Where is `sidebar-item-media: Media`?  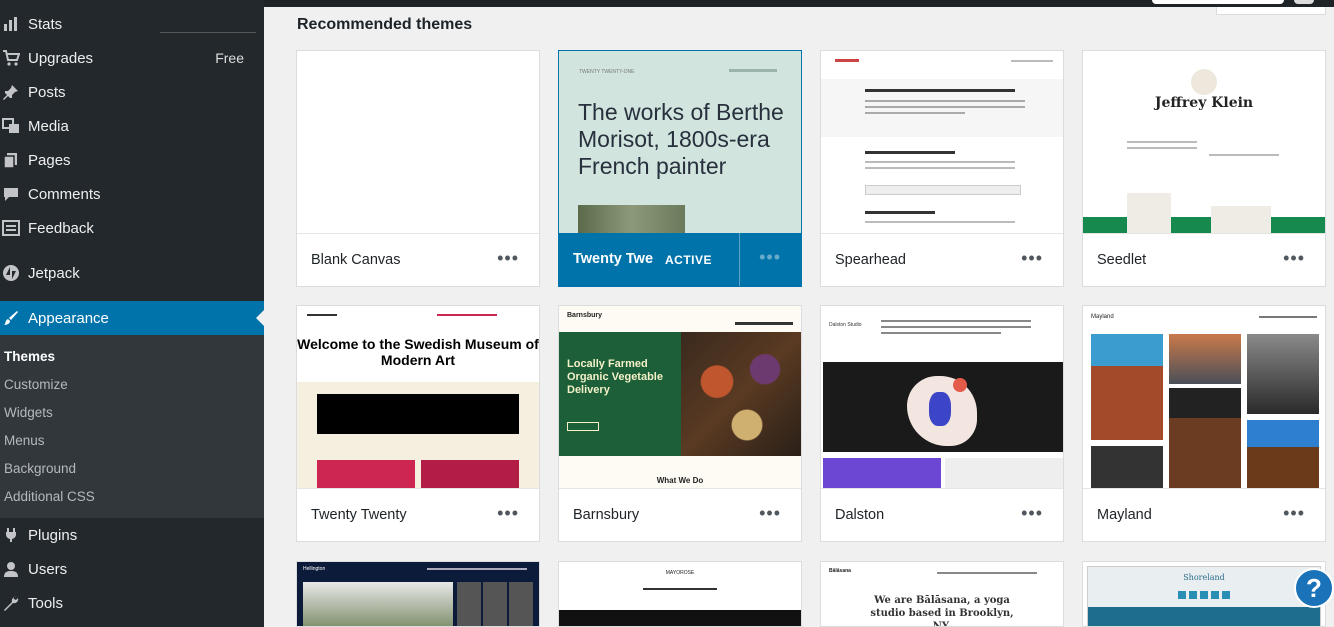 sidebar-item-media: Media is located at coordinates (132, 126).